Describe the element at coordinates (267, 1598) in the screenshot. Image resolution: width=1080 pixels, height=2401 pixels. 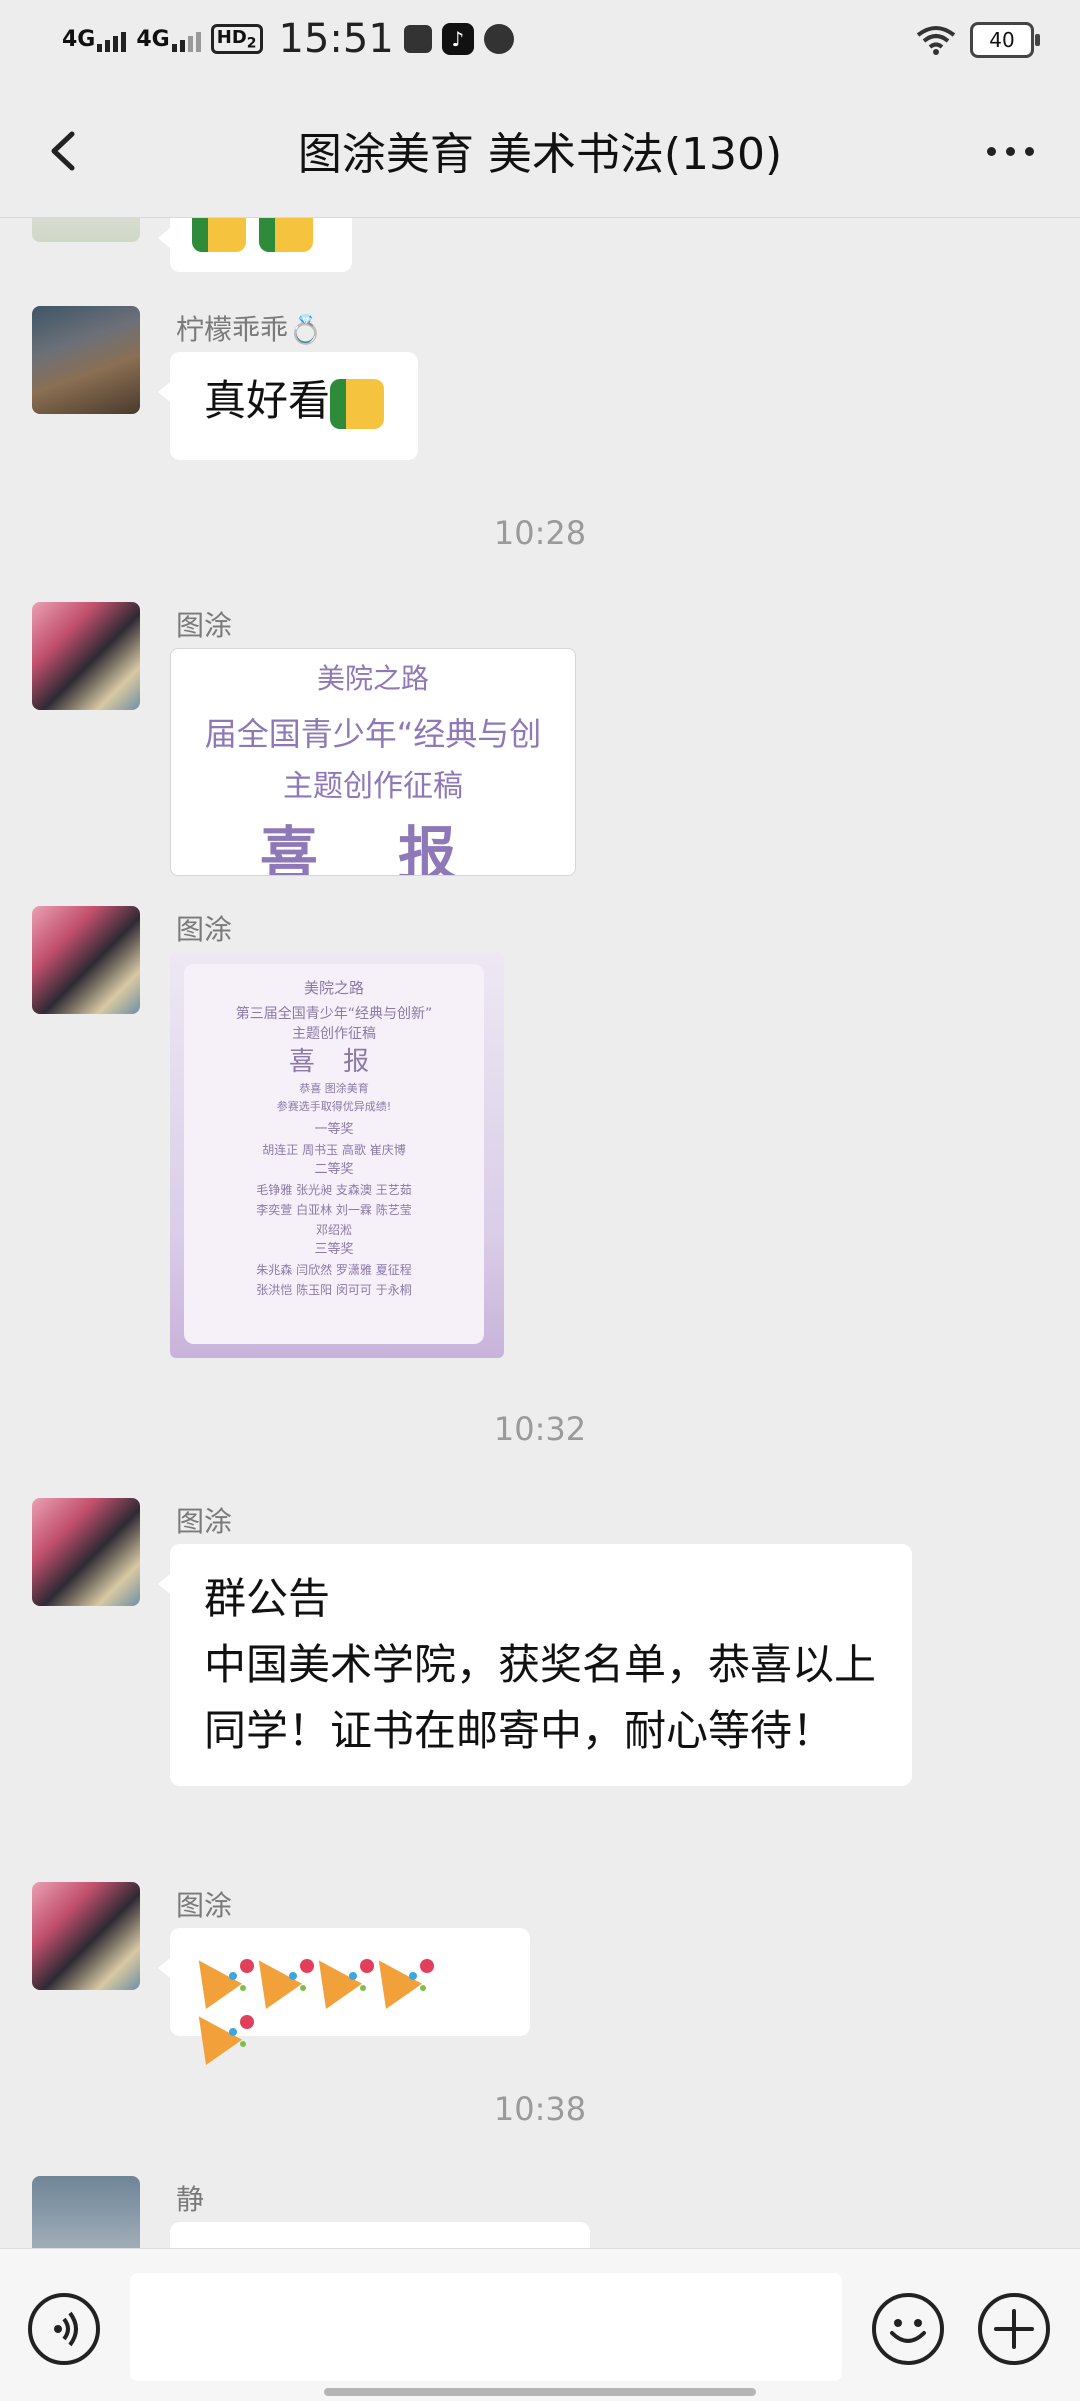
I see `announcement-title: 群公告` at that location.